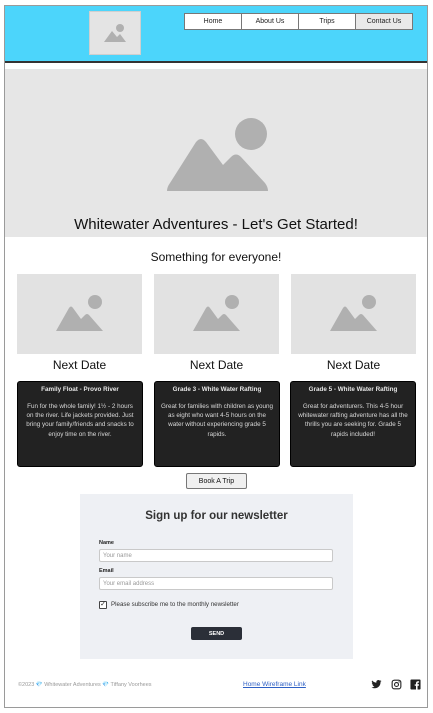  What do you see at coordinates (103, 605) in the screenshot?
I see `subscribe-checkbox: ✓` at bounding box center [103, 605].